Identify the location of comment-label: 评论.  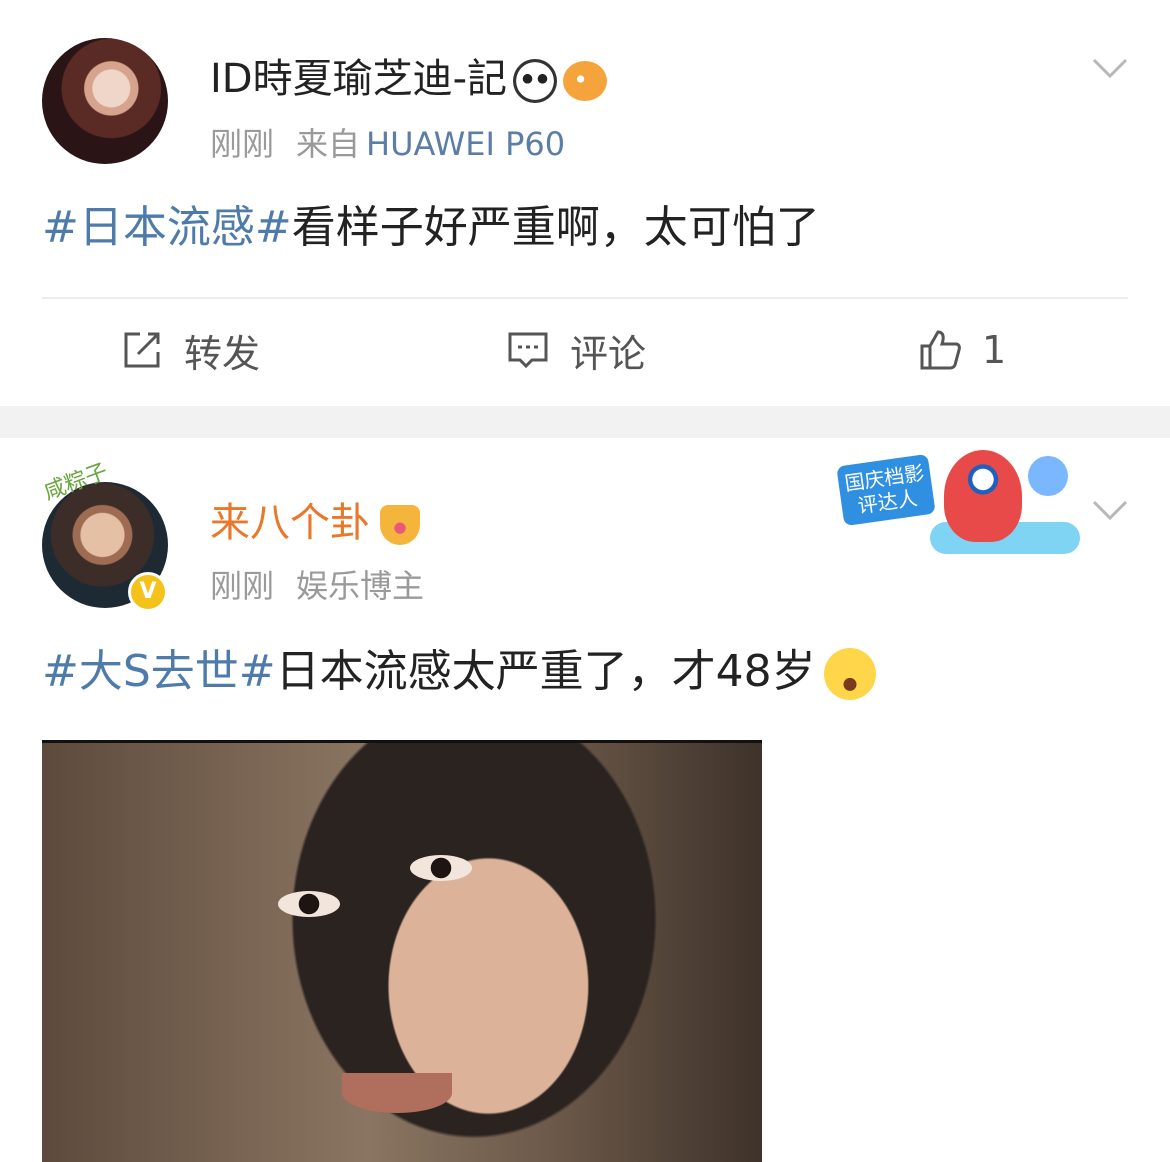
(608, 353).